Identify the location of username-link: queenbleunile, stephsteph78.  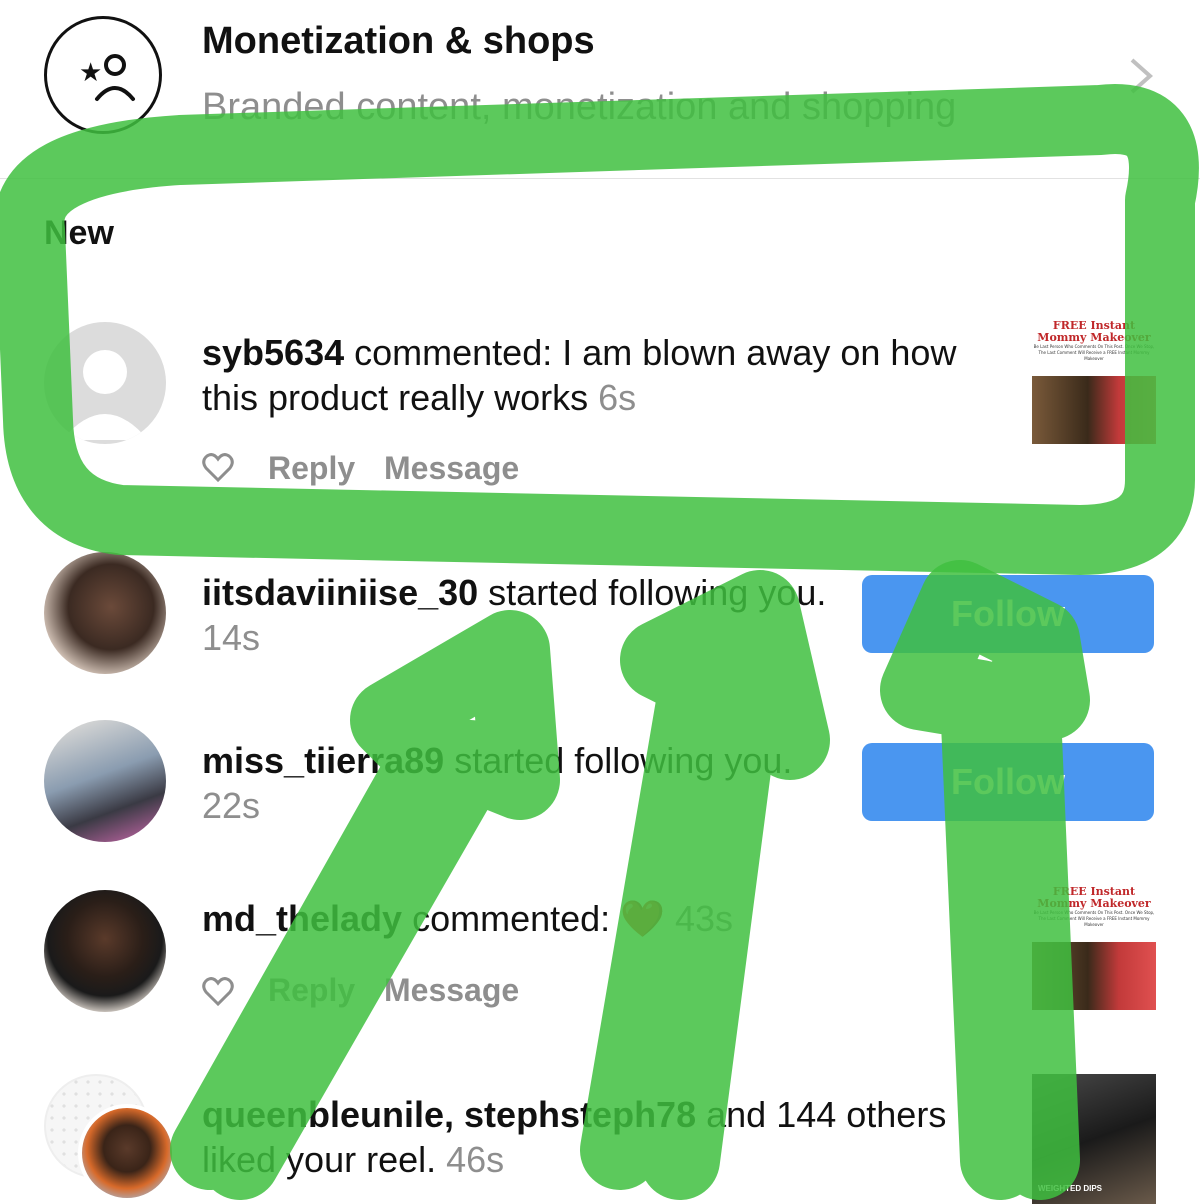
(449, 1114).